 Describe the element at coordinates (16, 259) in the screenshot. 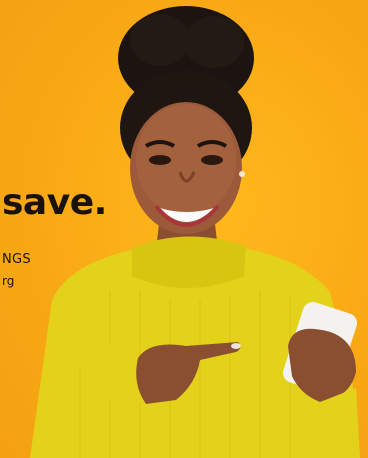

I see `tagline: NGS` at that location.